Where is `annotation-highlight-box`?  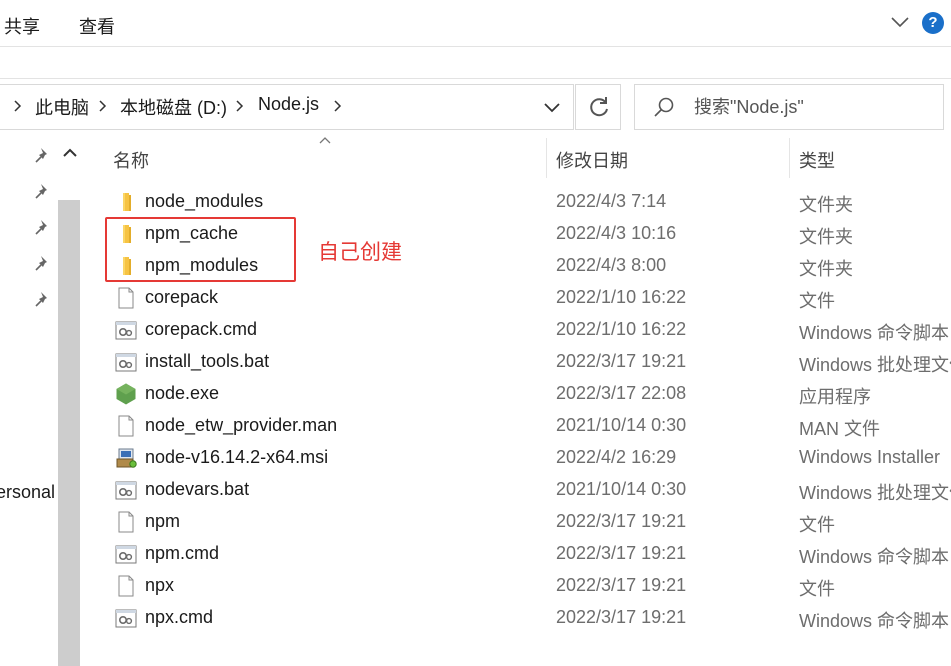 annotation-highlight-box is located at coordinates (200, 249).